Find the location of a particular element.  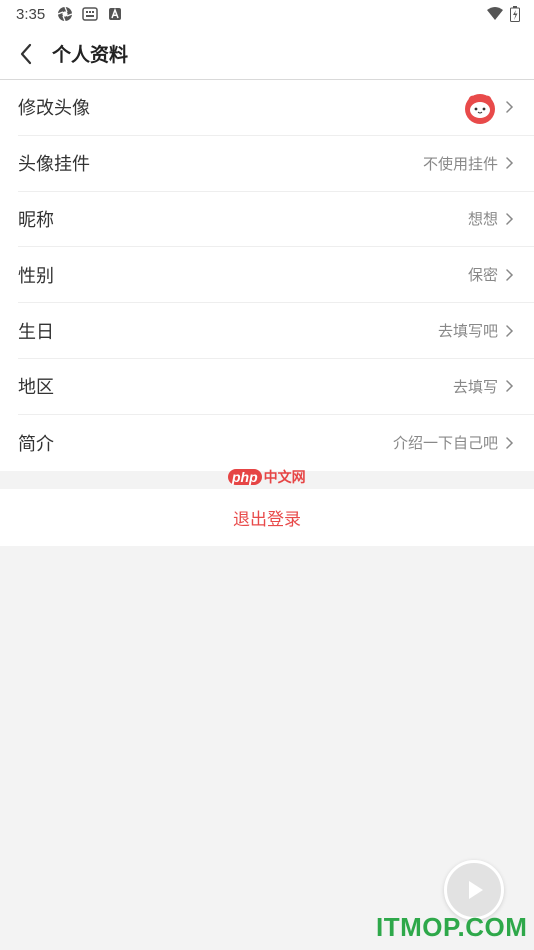

battery-icon is located at coordinates (515, 14).